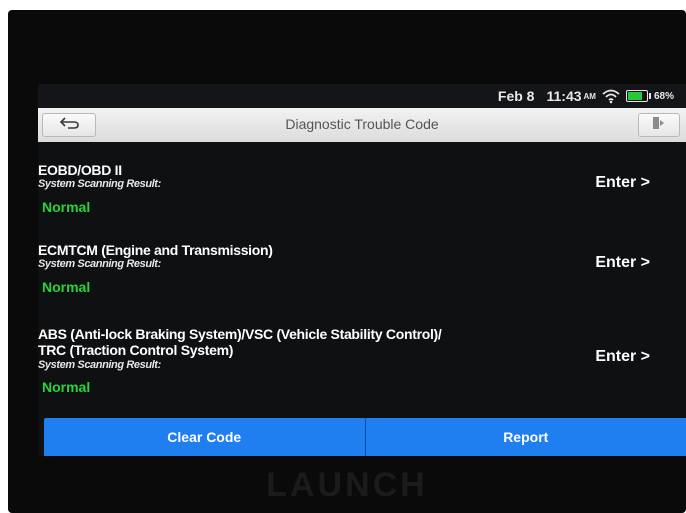  I want to click on status-ampm: AM, so click(589, 96).